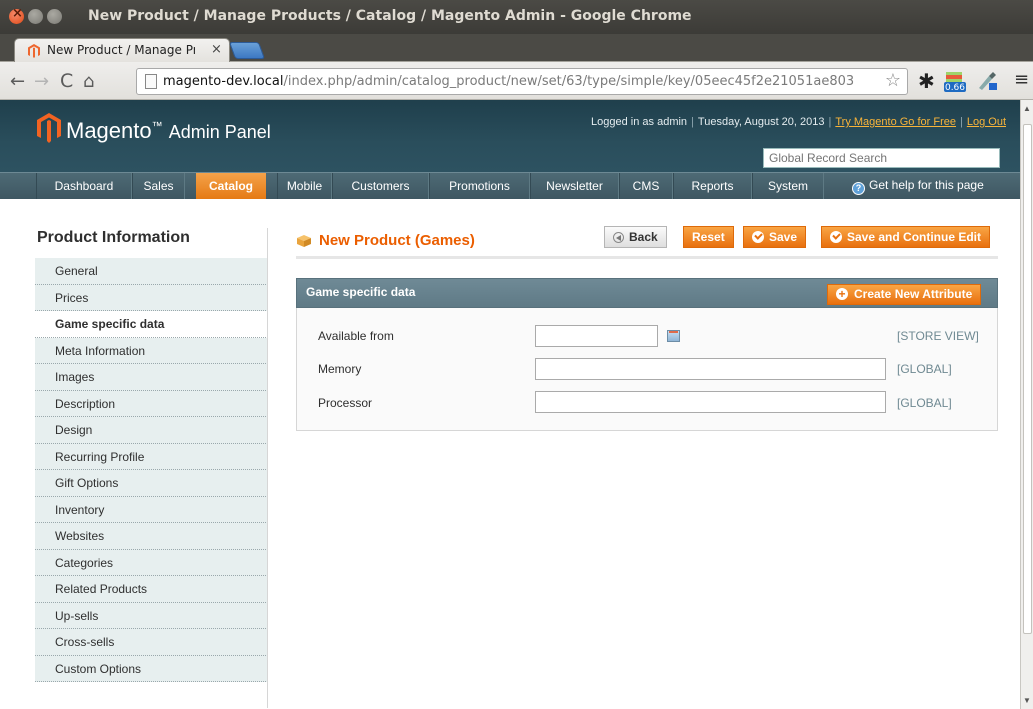  Describe the element at coordinates (304, 241) in the screenshot. I see `product-box-icon` at that location.